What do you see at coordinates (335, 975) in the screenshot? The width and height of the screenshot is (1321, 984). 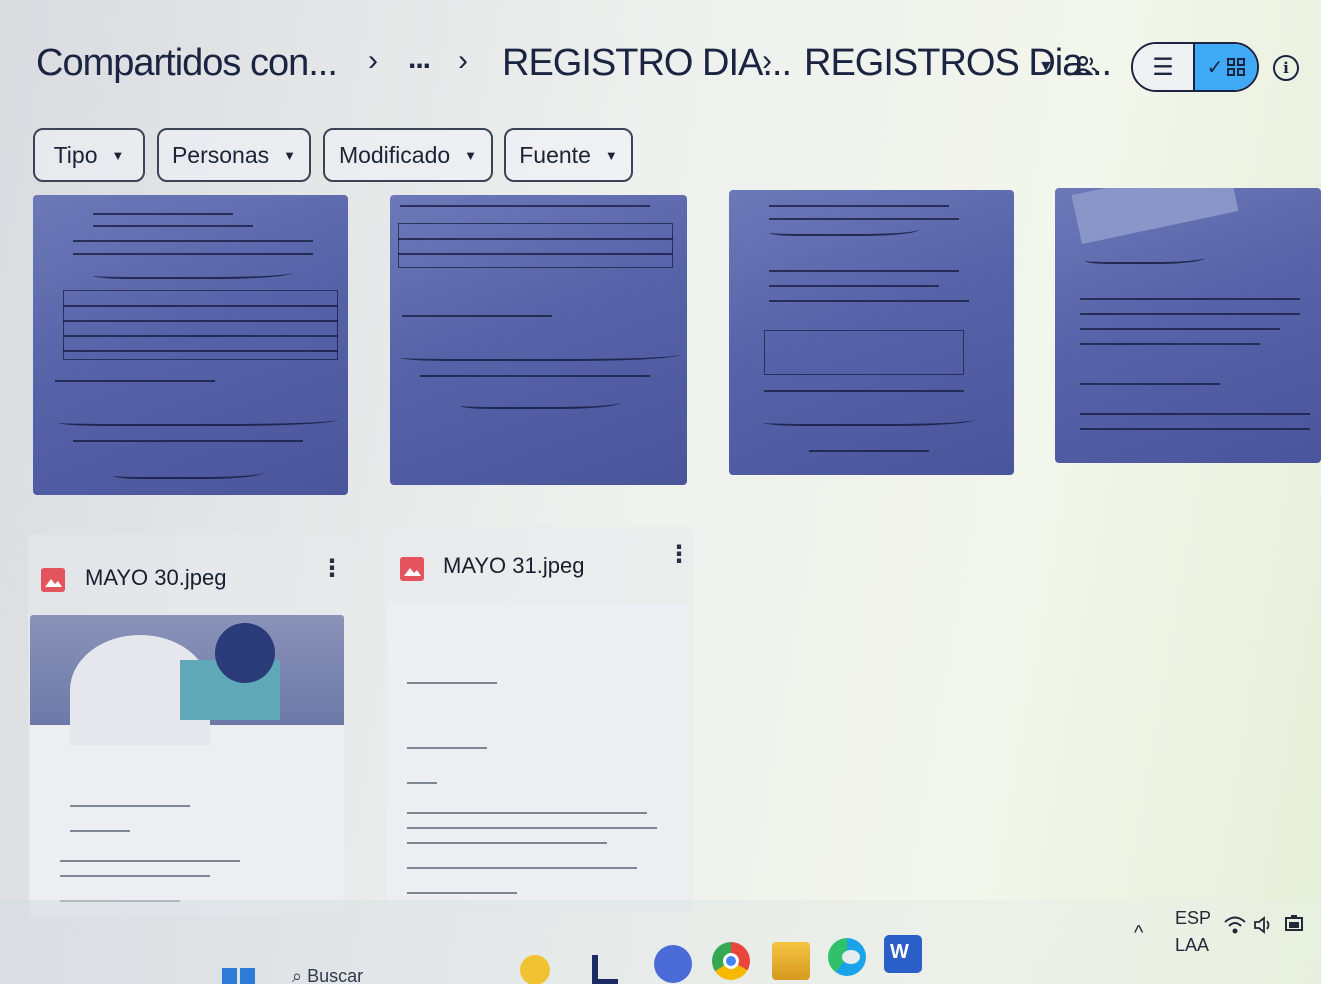 I see `search-placeholder: Buscar` at bounding box center [335, 975].